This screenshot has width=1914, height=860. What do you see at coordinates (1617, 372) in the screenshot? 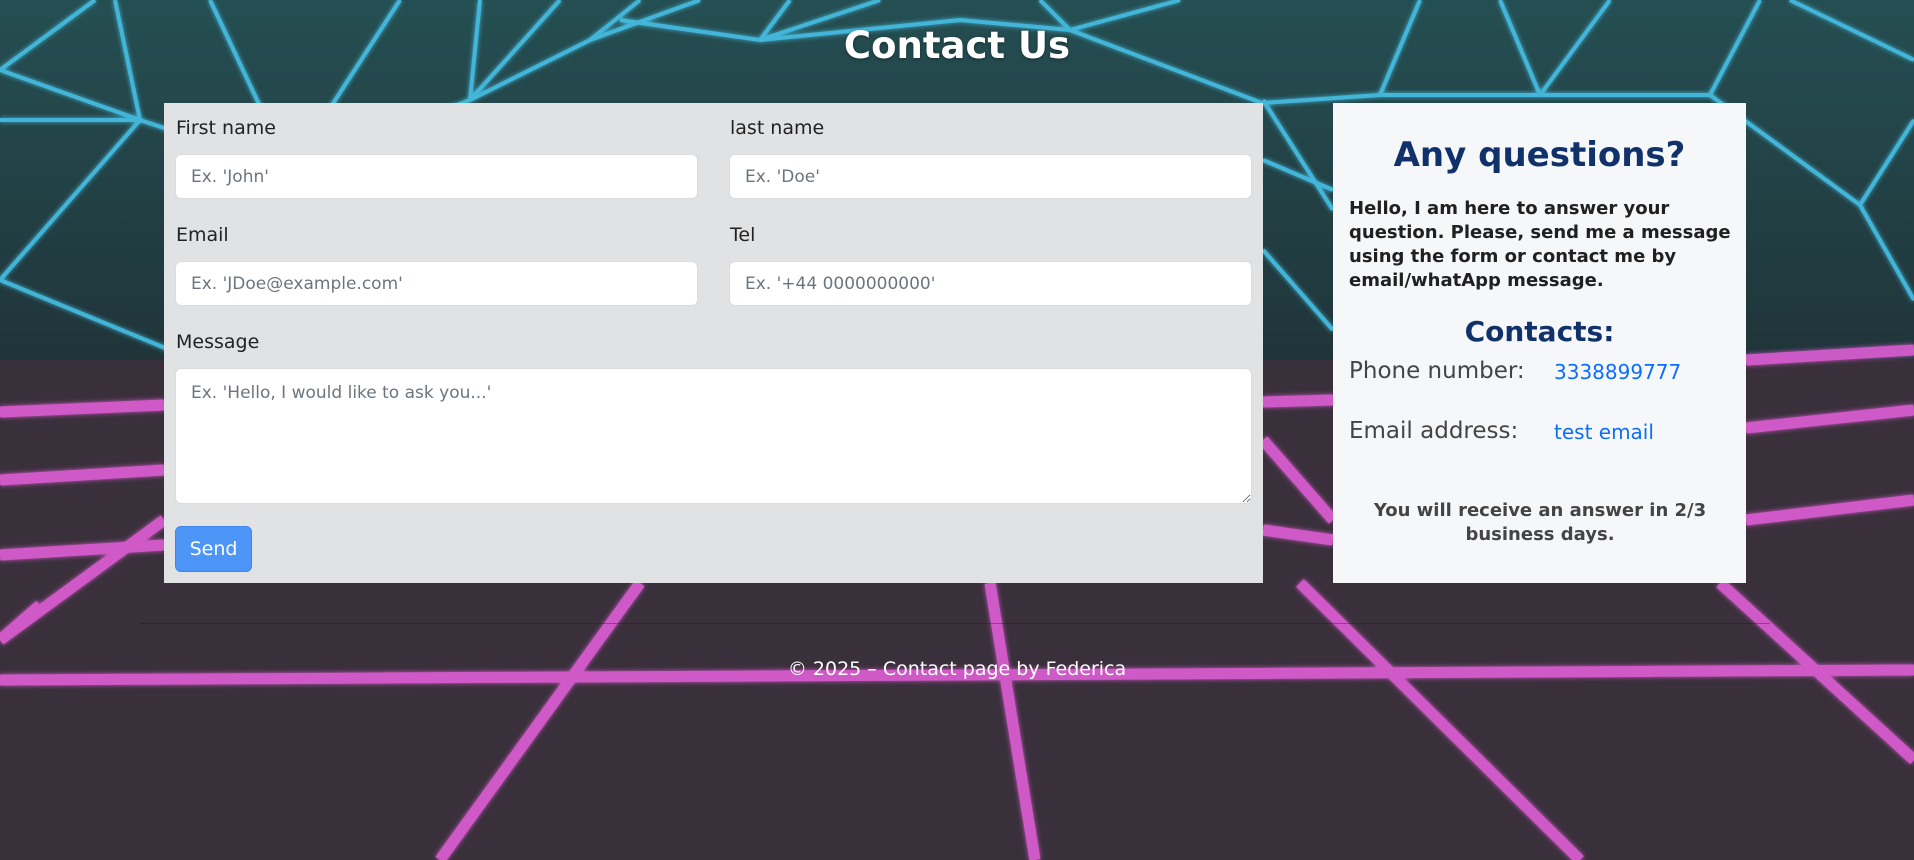
I see `phone-link: 3338899777` at bounding box center [1617, 372].